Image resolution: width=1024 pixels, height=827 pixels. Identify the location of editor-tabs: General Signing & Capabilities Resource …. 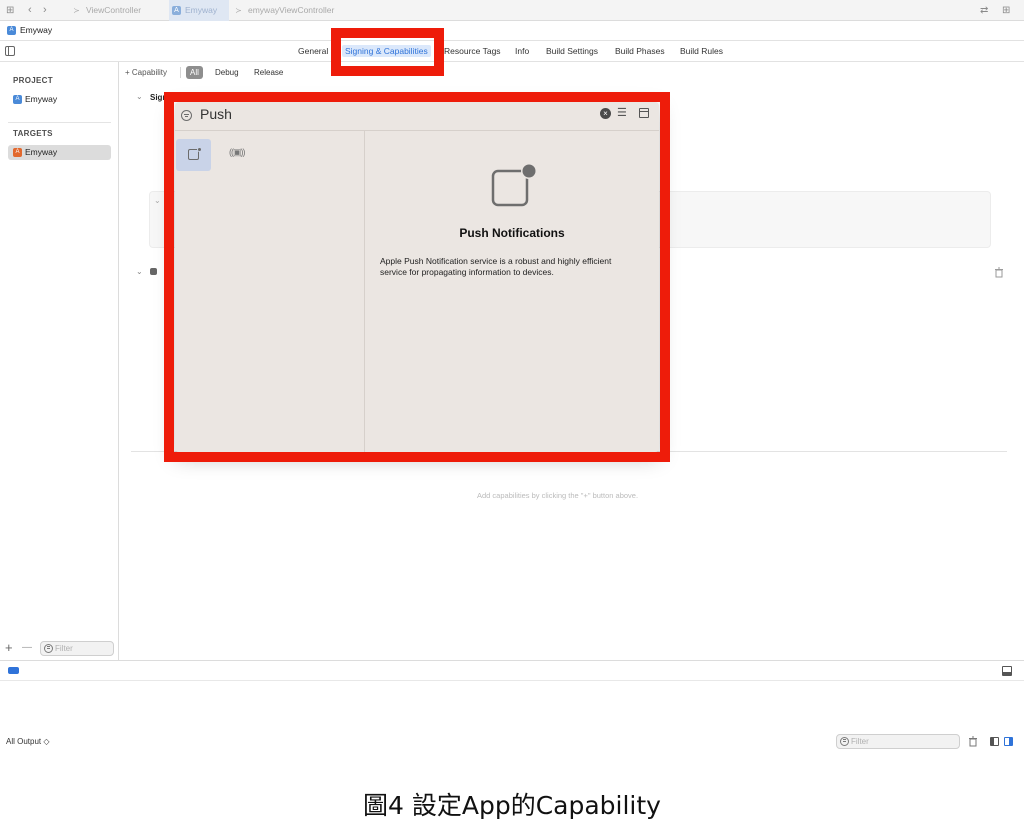
(512, 51).